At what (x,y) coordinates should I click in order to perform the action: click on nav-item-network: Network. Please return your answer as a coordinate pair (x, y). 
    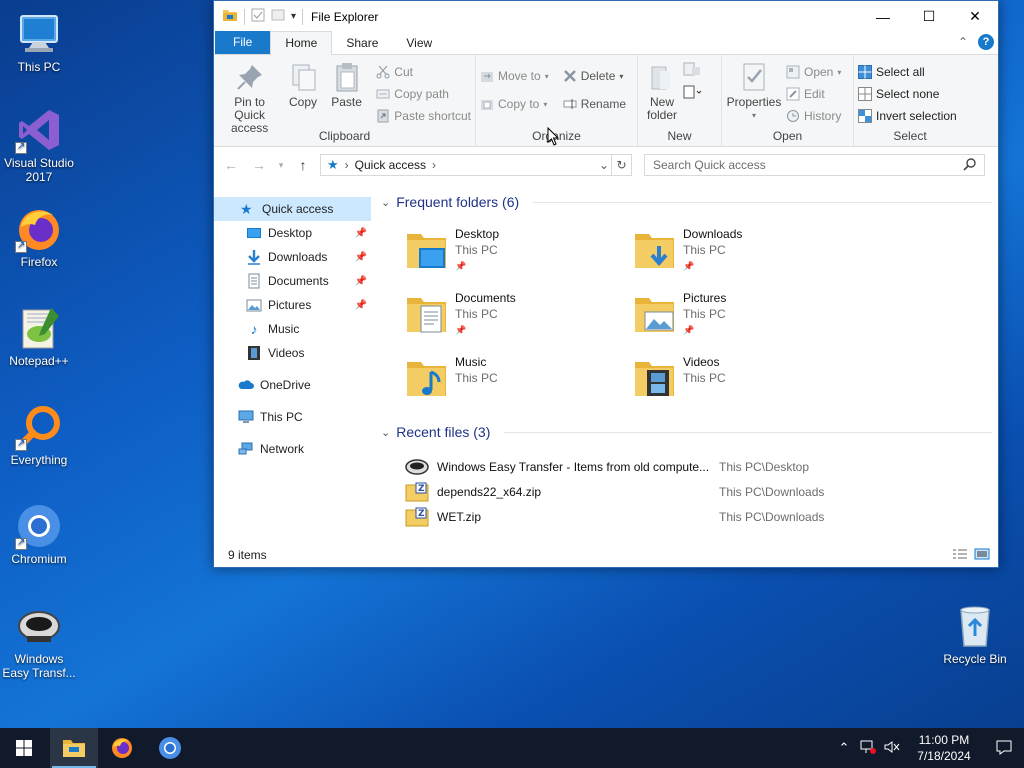
    Looking at the image, I should click on (292, 449).